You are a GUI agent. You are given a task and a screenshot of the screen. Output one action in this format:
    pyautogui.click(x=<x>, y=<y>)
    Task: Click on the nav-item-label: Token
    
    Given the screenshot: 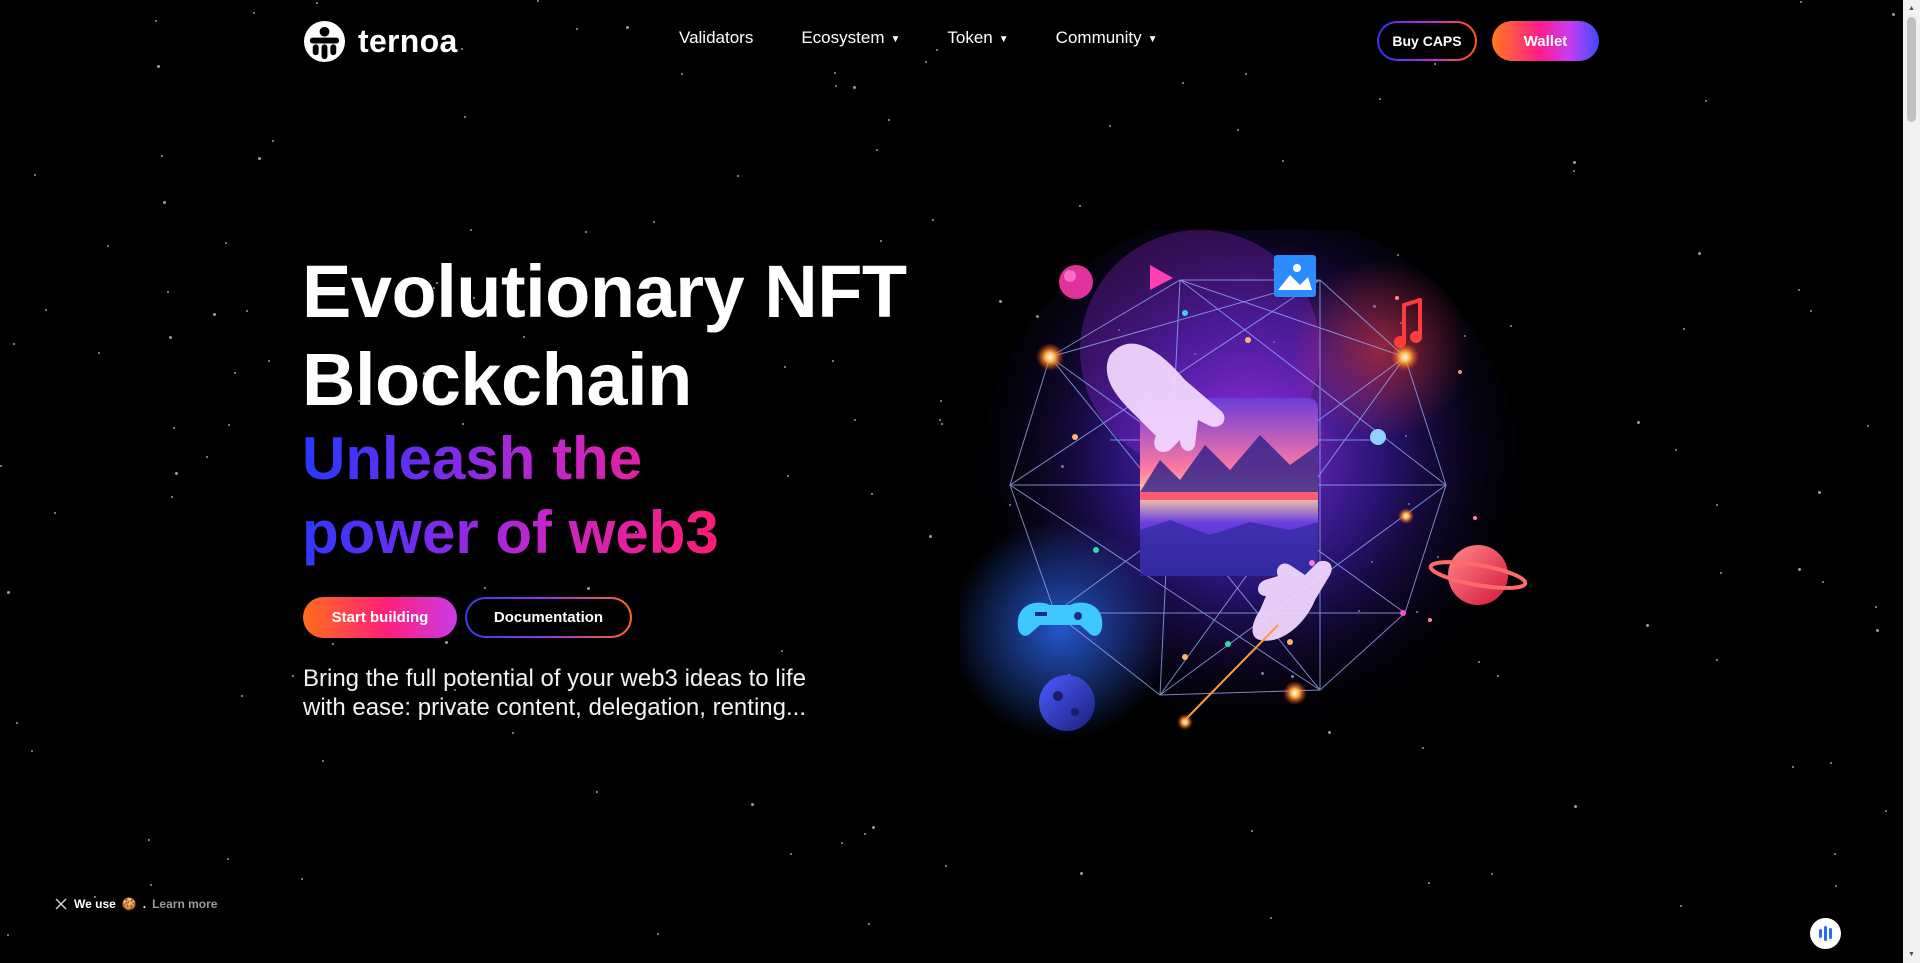 What is the action you would take?
    pyautogui.click(x=970, y=37)
    